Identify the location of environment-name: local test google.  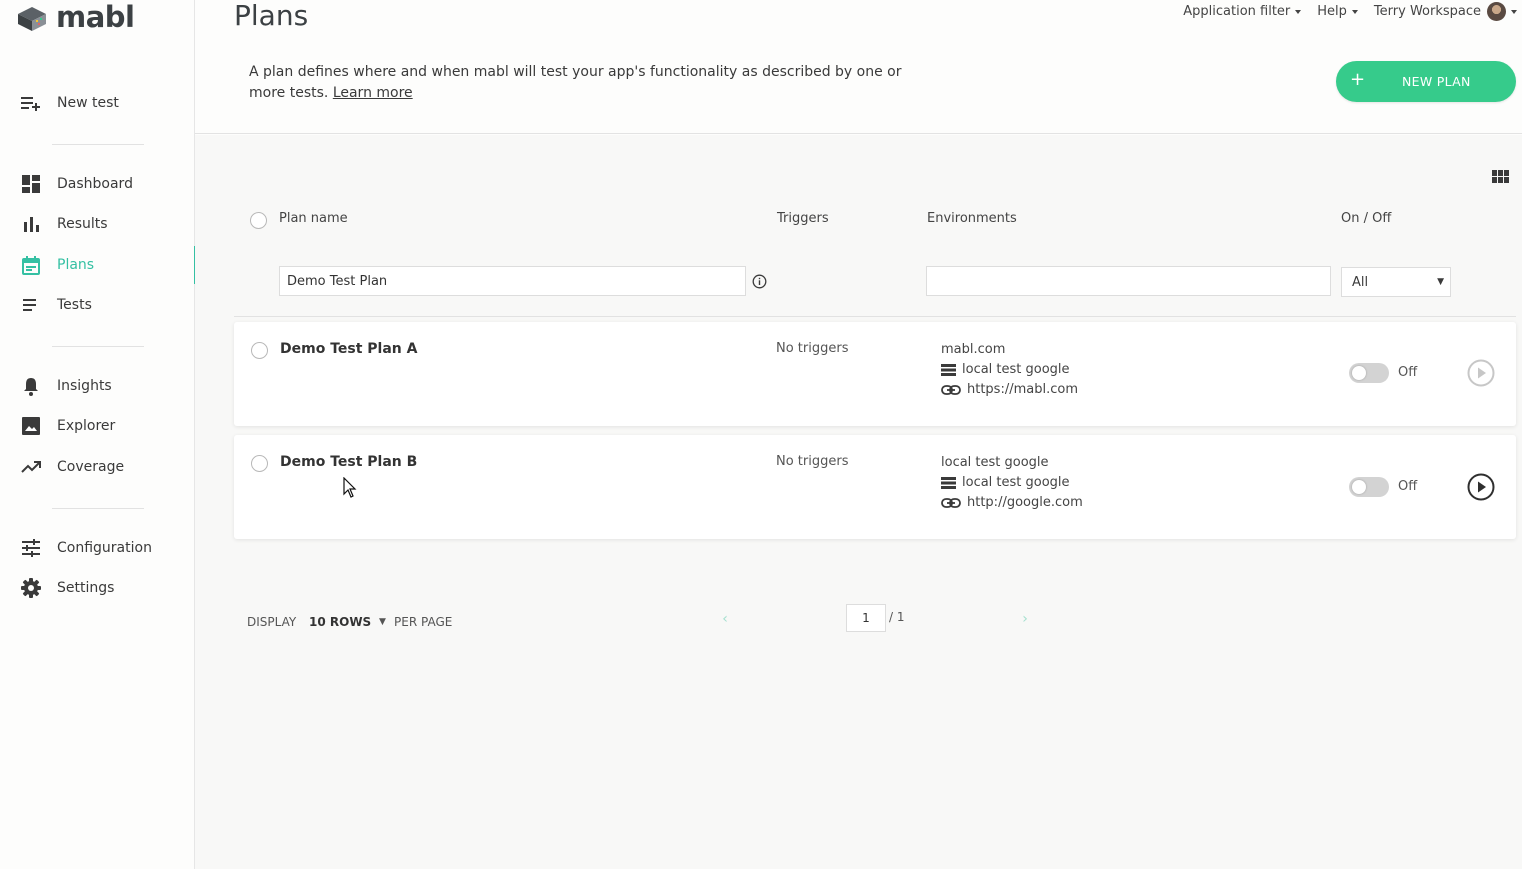
(995, 462).